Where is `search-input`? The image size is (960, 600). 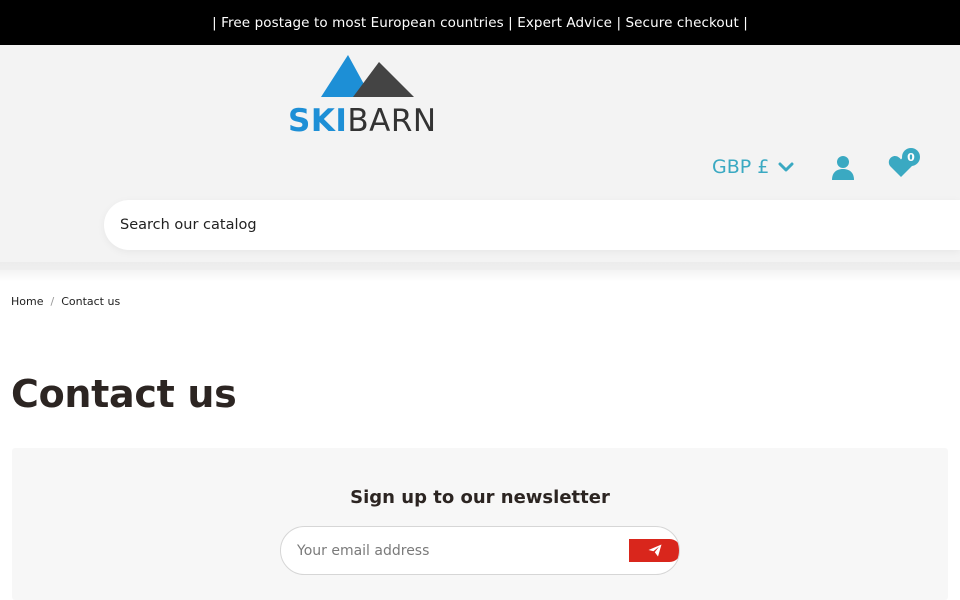
search-input is located at coordinates (532, 225).